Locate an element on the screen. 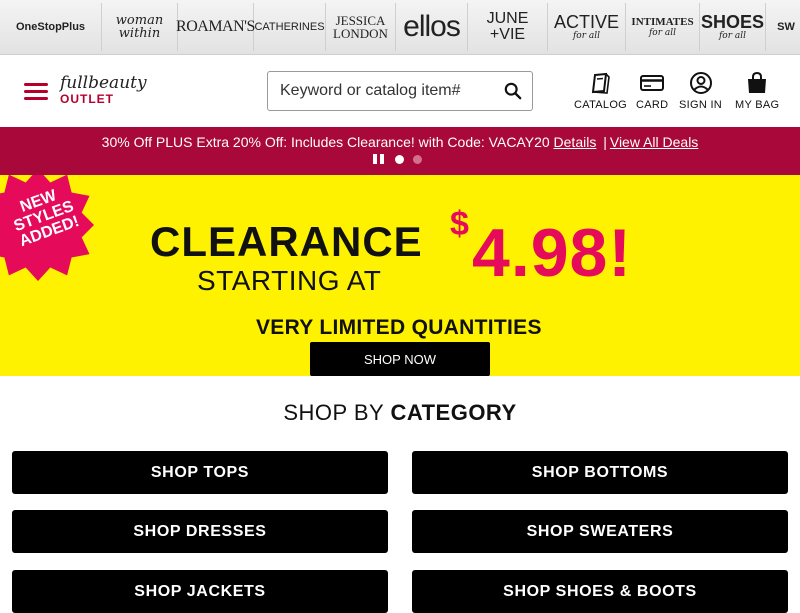 This screenshot has height=613, width=800. brand-active-for-all: ACTIVE for all is located at coordinates (587, 27).